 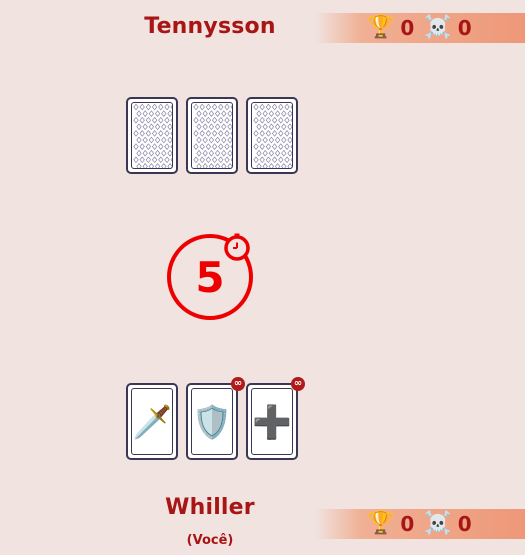 I want to click on turn-timer: 5, so click(x=210, y=276).